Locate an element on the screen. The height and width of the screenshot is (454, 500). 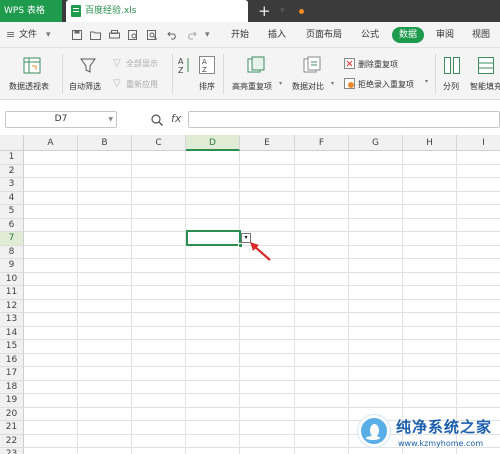
row-header-1: 1 is located at coordinates (12, 158).